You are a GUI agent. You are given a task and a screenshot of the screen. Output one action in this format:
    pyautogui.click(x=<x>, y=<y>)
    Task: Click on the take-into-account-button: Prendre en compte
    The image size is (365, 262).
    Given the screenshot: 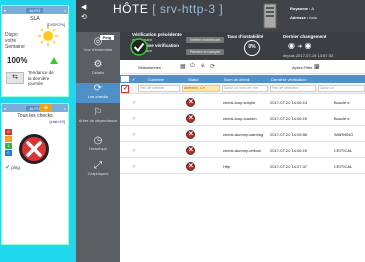 What is the action you would take?
    pyautogui.click(x=205, y=52)
    